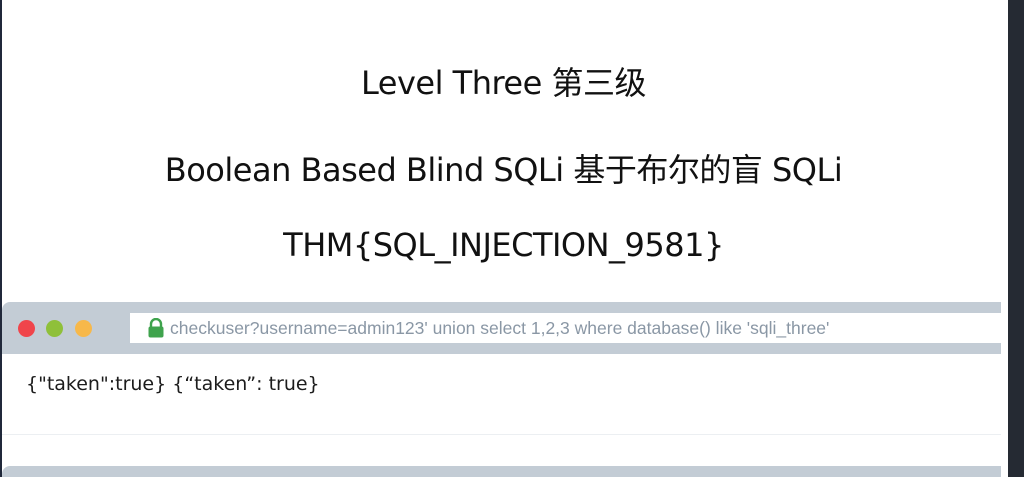  Describe the element at coordinates (501, 434) in the screenshot. I see `section-divider` at that location.